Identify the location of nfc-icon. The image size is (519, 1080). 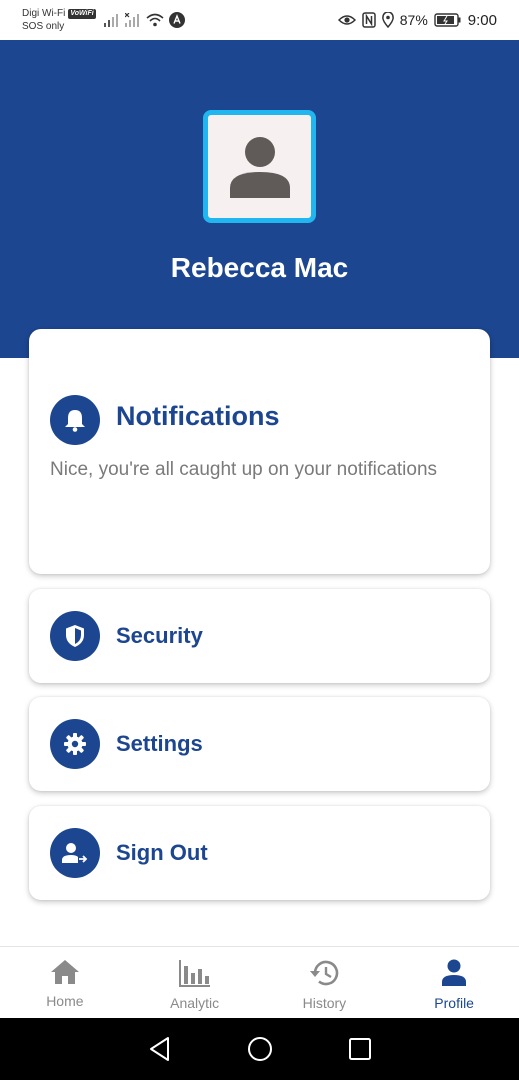
(369, 20).